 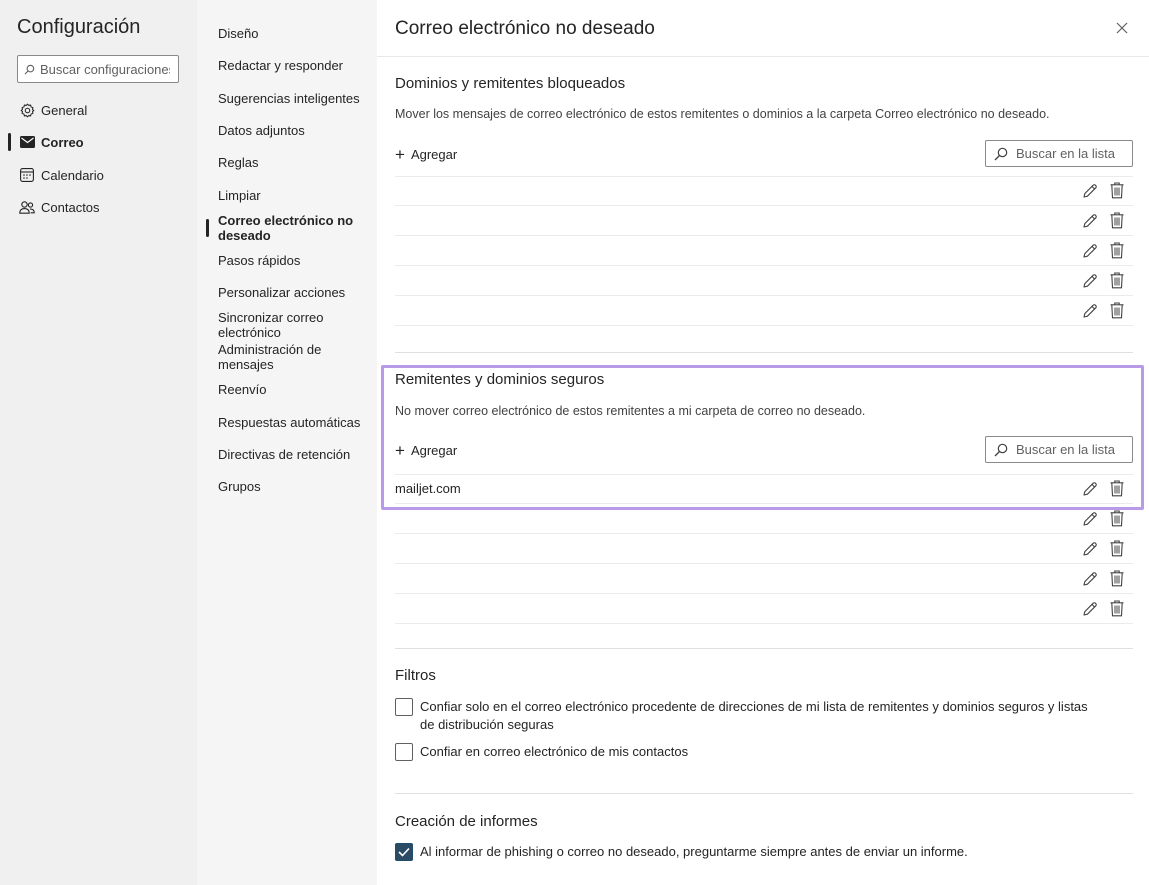 I want to click on blocked-section-title: Dominios y remitentes bloqueados, so click(x=510, y=83).